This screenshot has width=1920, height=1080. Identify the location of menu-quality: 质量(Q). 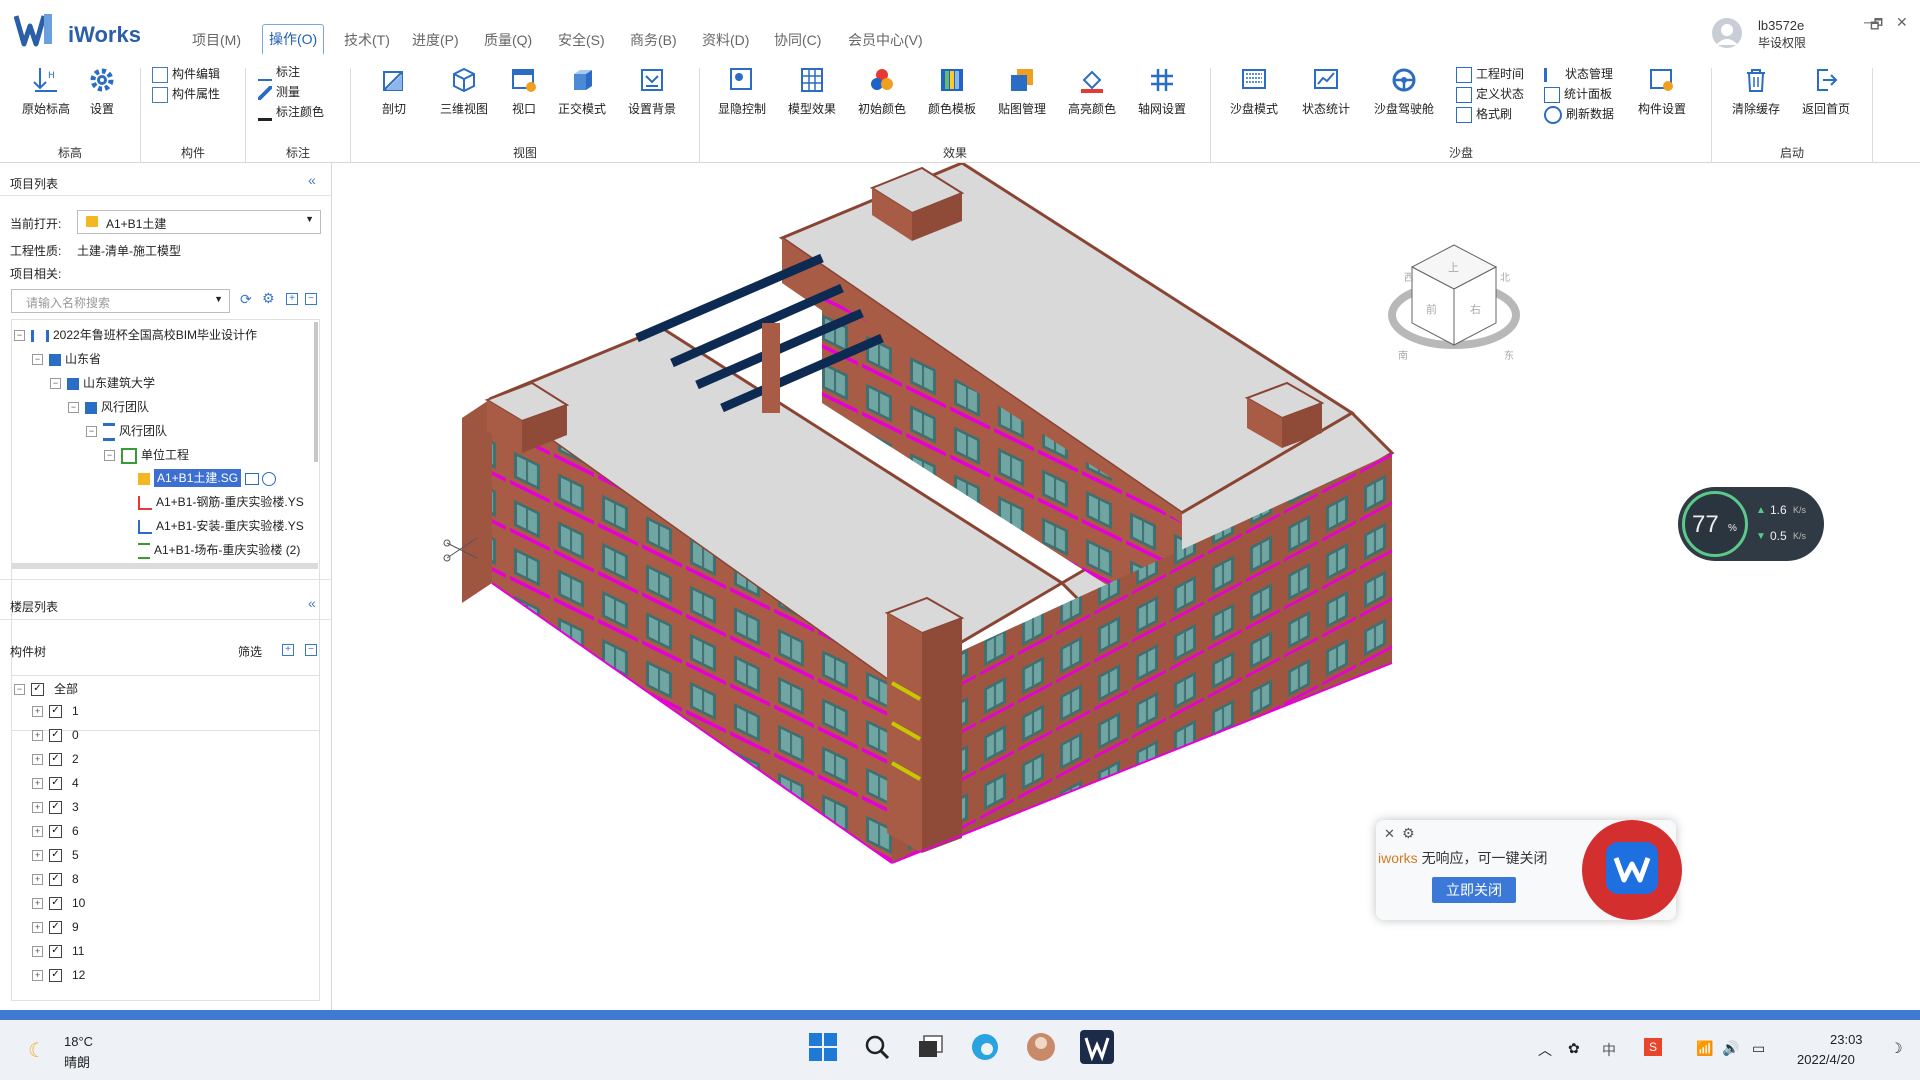
(508, 40).